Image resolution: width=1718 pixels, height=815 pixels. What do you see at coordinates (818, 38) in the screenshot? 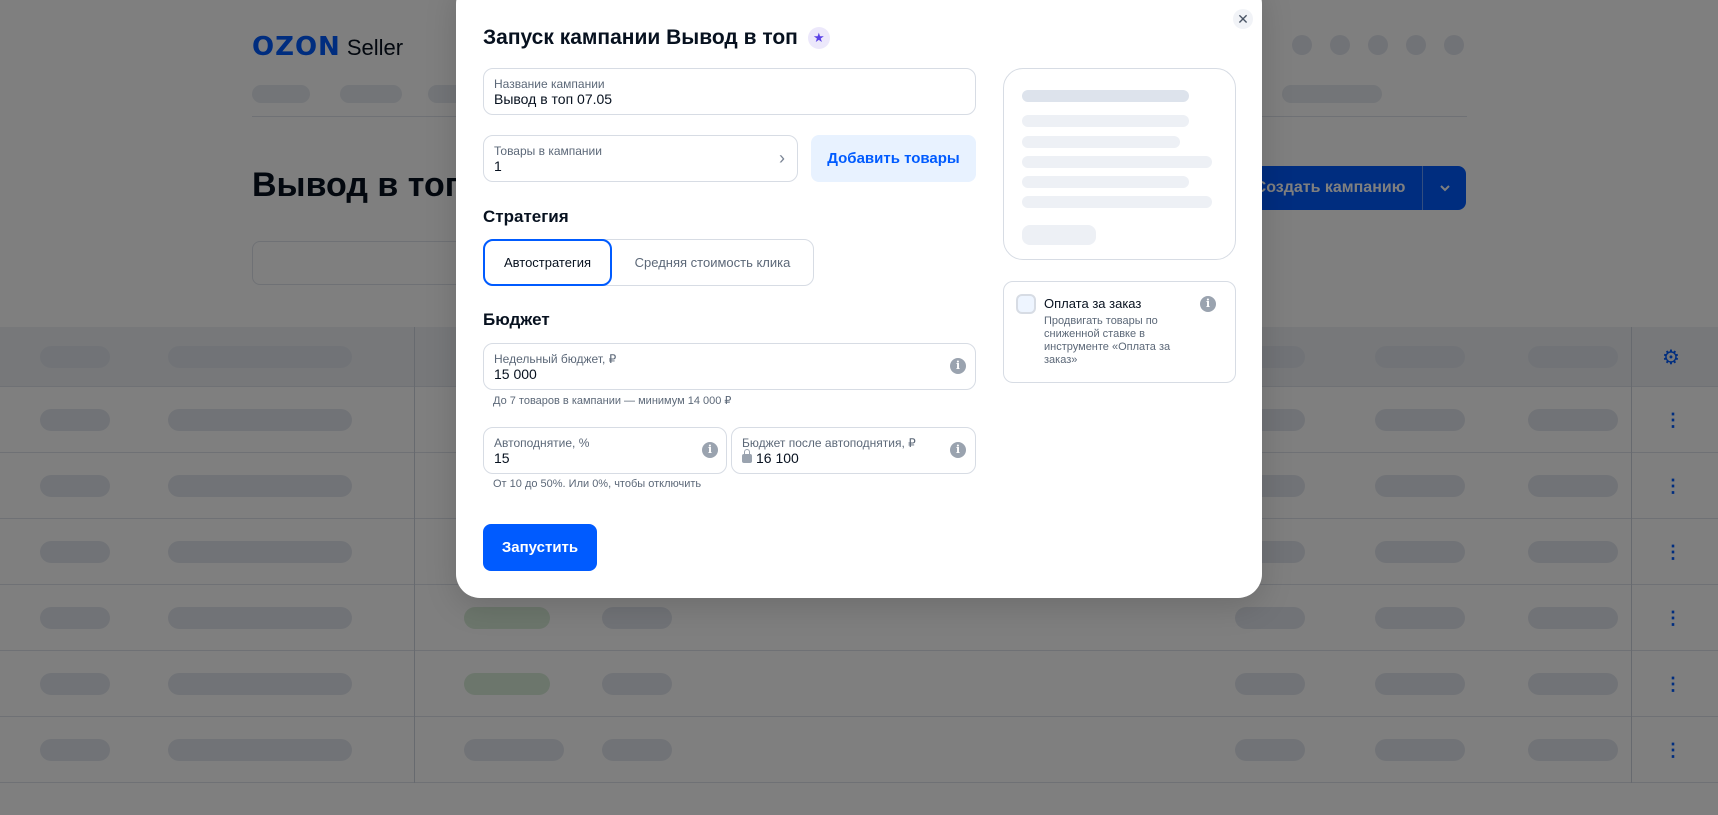
I see `star-icon: ★` at bounding box center [818, 38].